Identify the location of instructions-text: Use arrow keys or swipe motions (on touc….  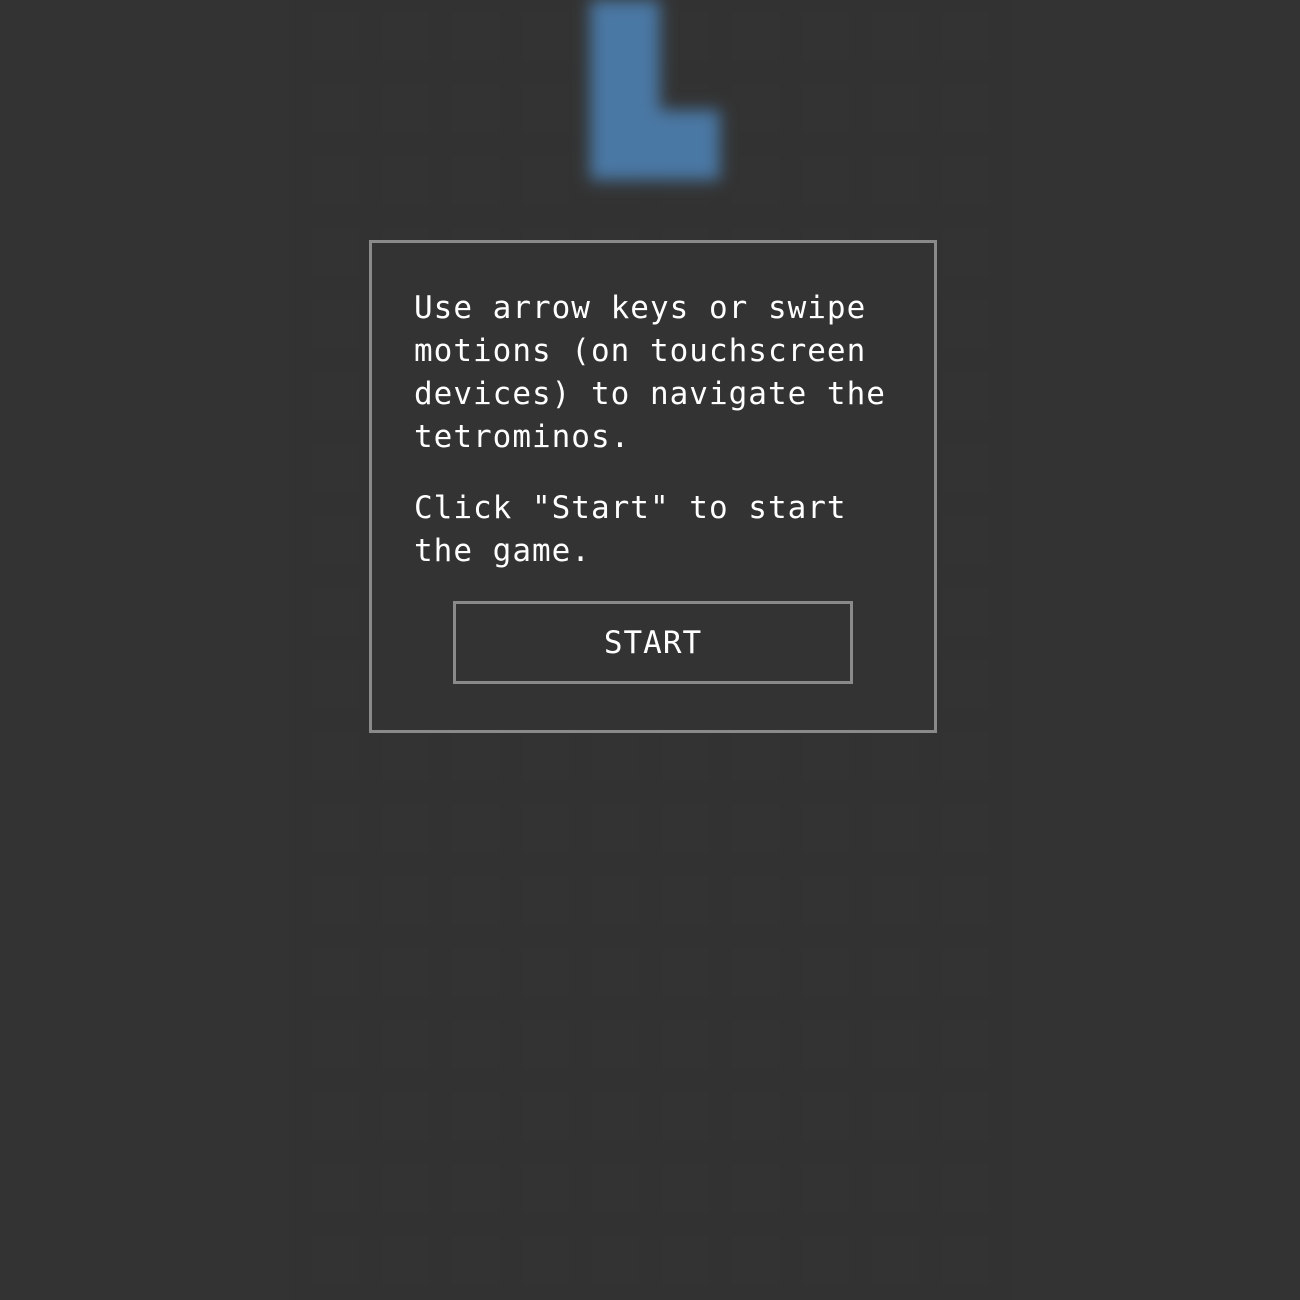
(660, 372).